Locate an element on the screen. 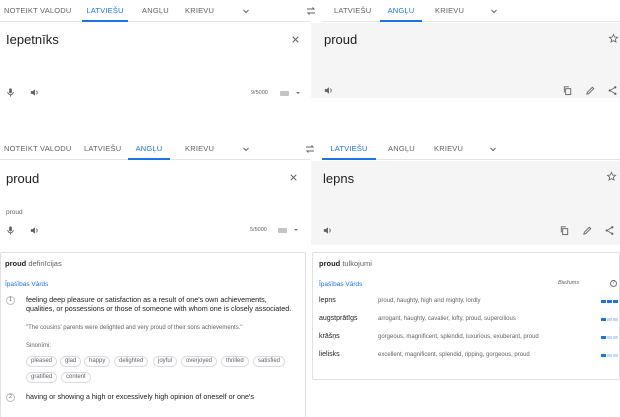  synonym-chip: joyful is located at coordinates (165, 361).